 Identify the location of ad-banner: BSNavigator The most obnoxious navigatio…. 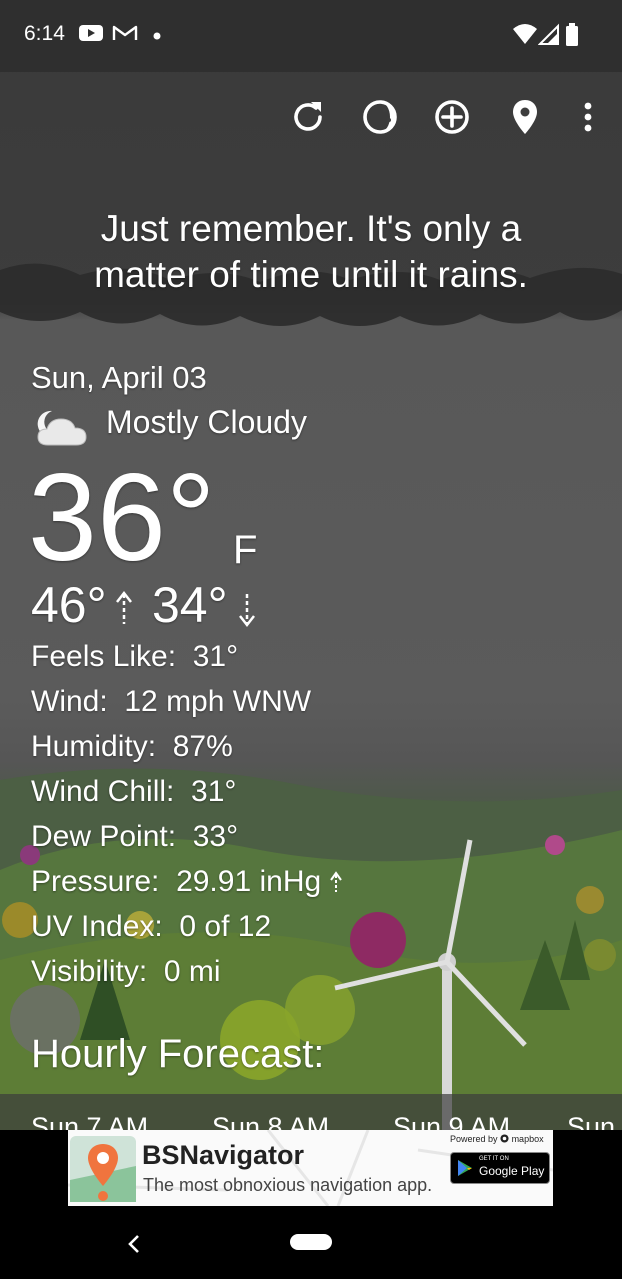
(310, 1168).